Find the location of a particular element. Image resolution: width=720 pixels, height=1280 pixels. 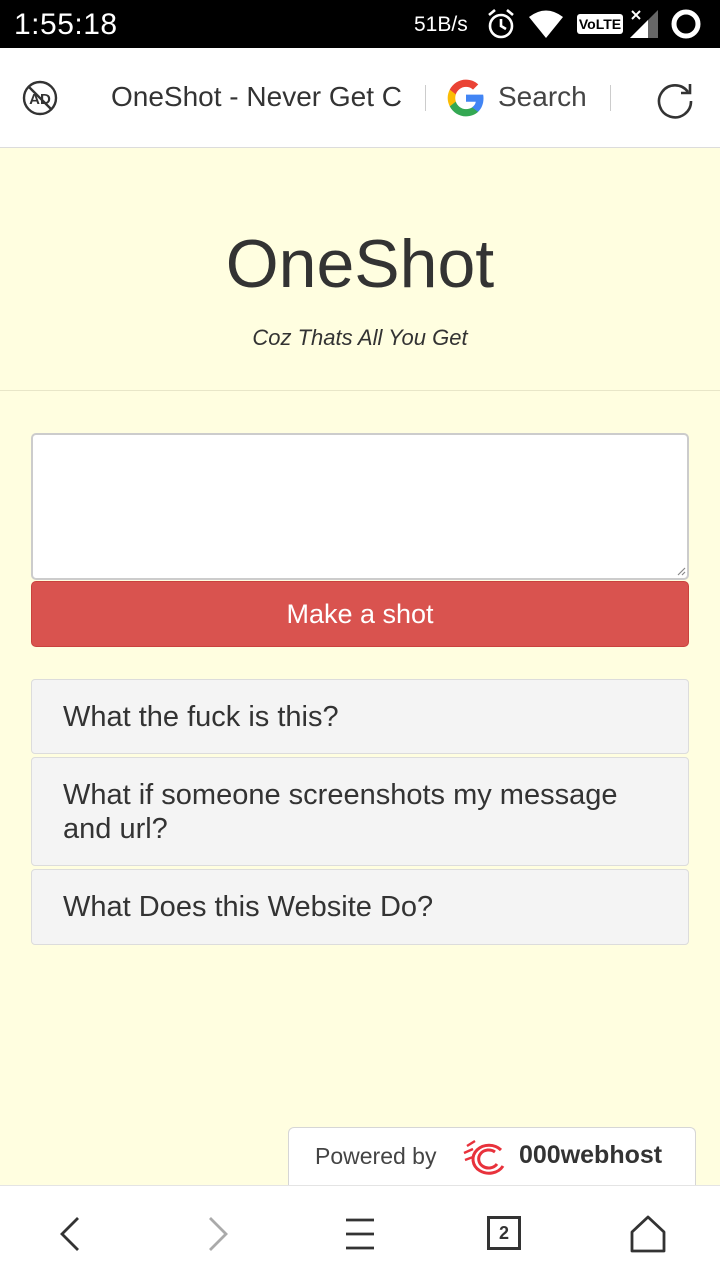

search-label: Search is located at coordinates (542, 97).